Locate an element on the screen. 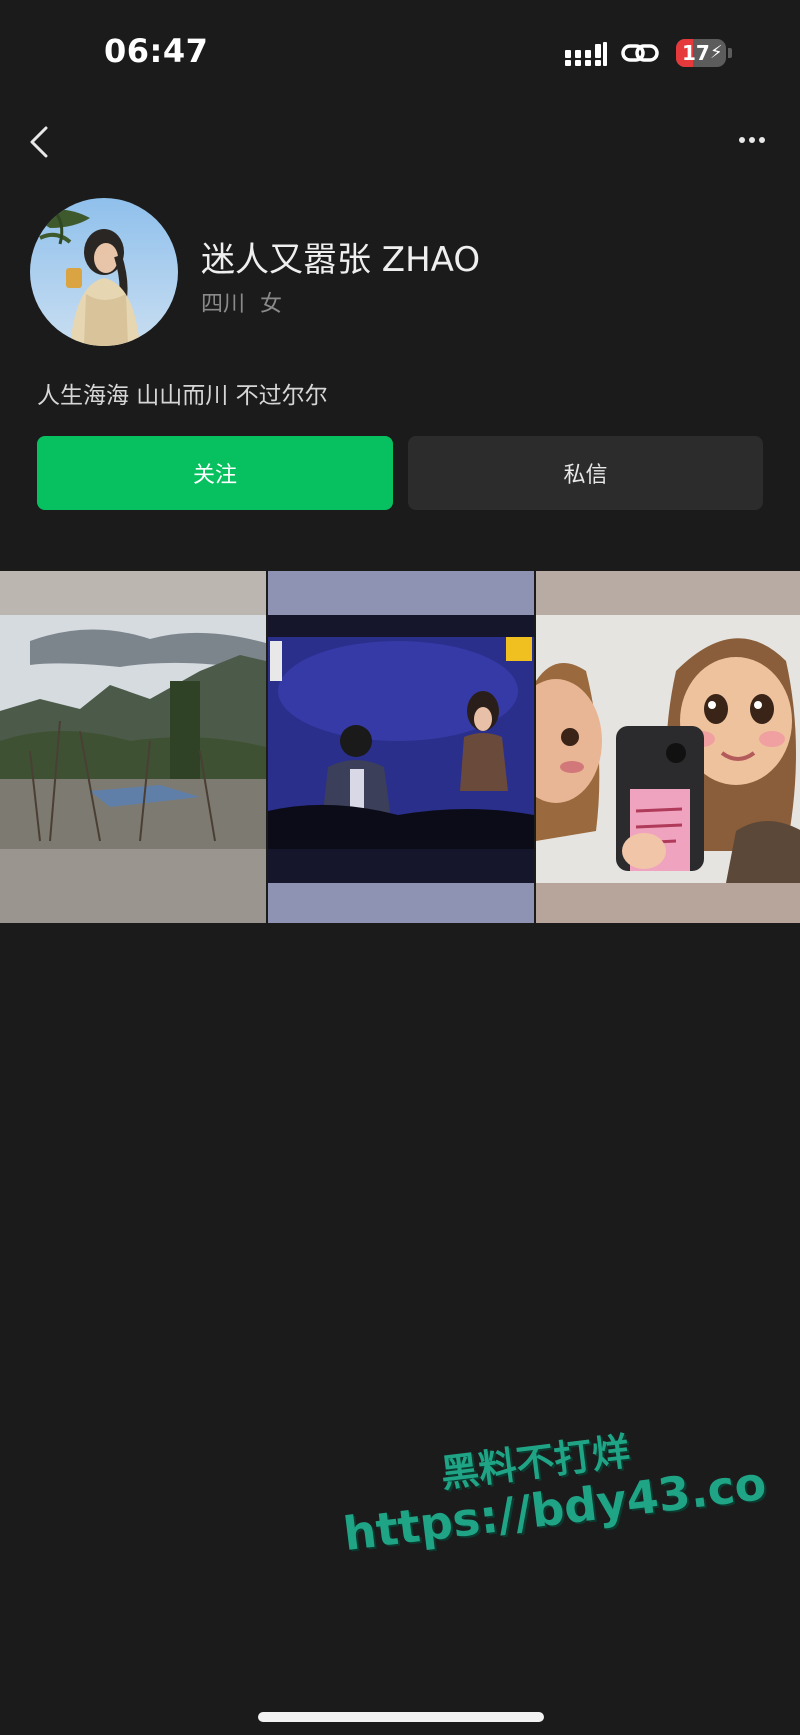 The height and width of the screenshot is (1735, 800). watermark: 黑料不打烊 https://bdy43.co is located at coordinates (553, 1499).